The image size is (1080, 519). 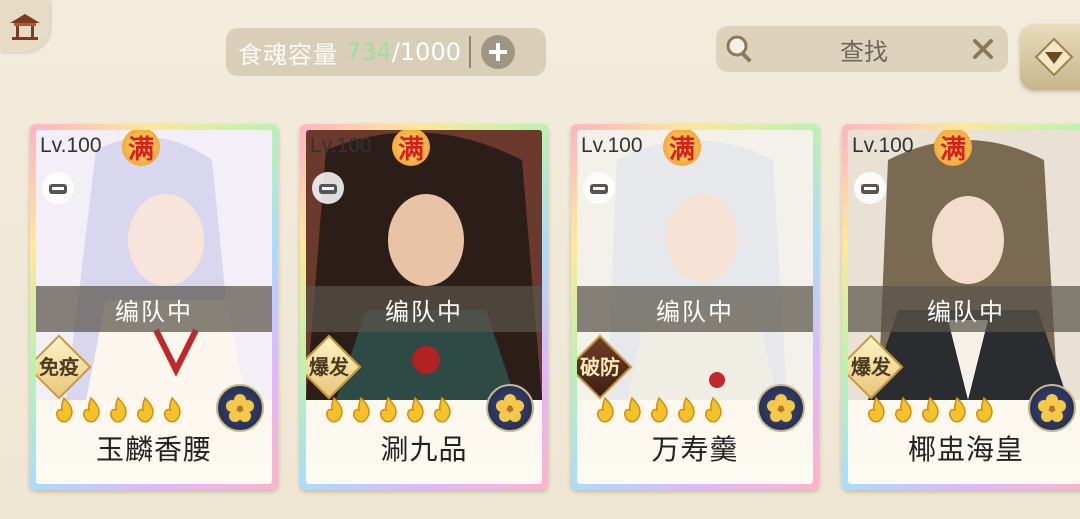 I want to click on pavilion-icon, so click(x=25, y=27).